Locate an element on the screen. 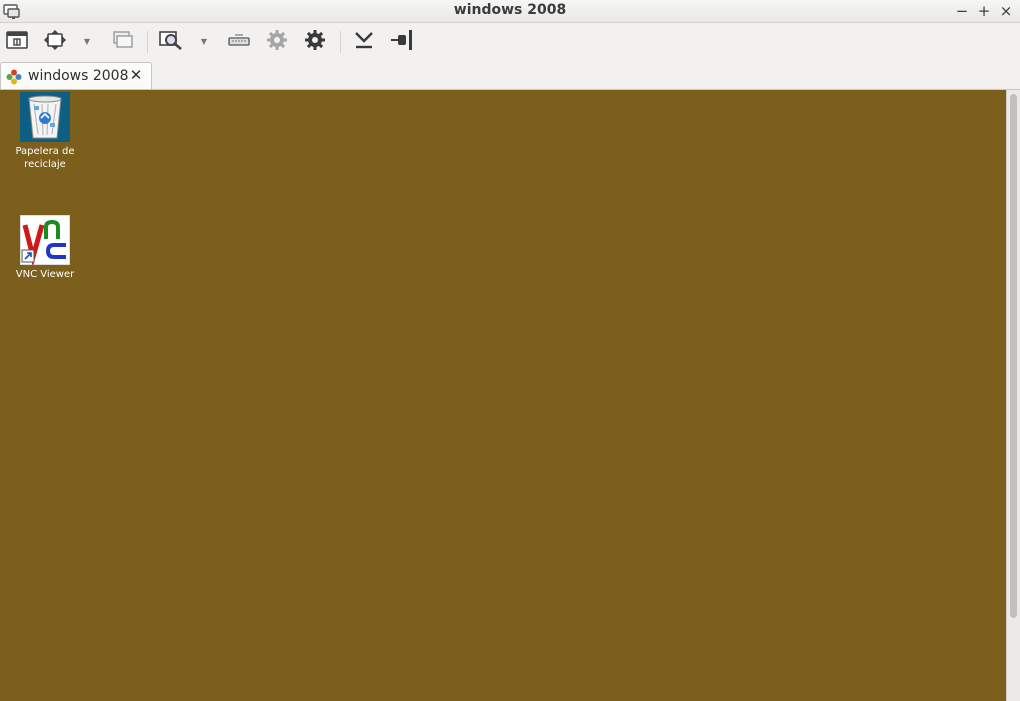 This screenshot has width=1020, height=701. send-keys-button is located at coordinates (239, 42).